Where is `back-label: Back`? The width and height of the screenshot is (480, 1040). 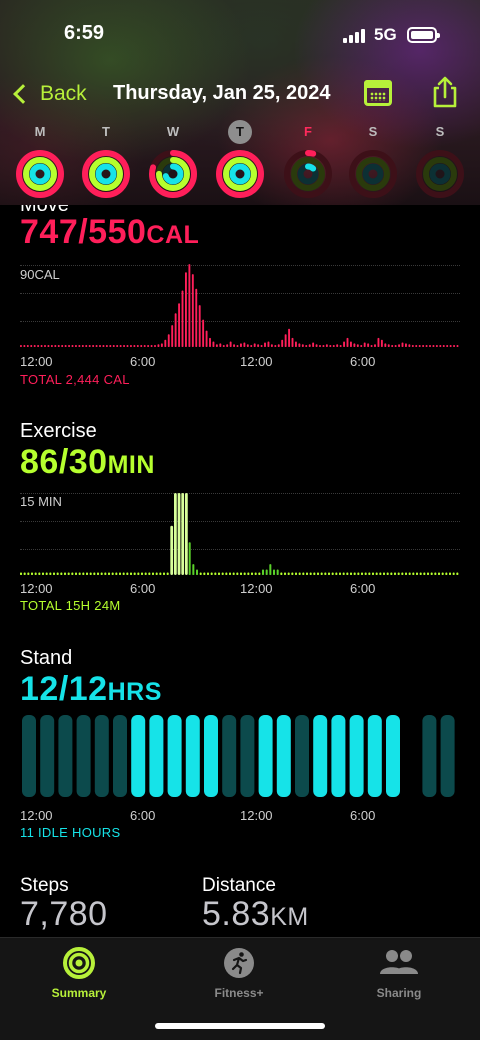
back-label: Back is located at coordinates (63, 93).